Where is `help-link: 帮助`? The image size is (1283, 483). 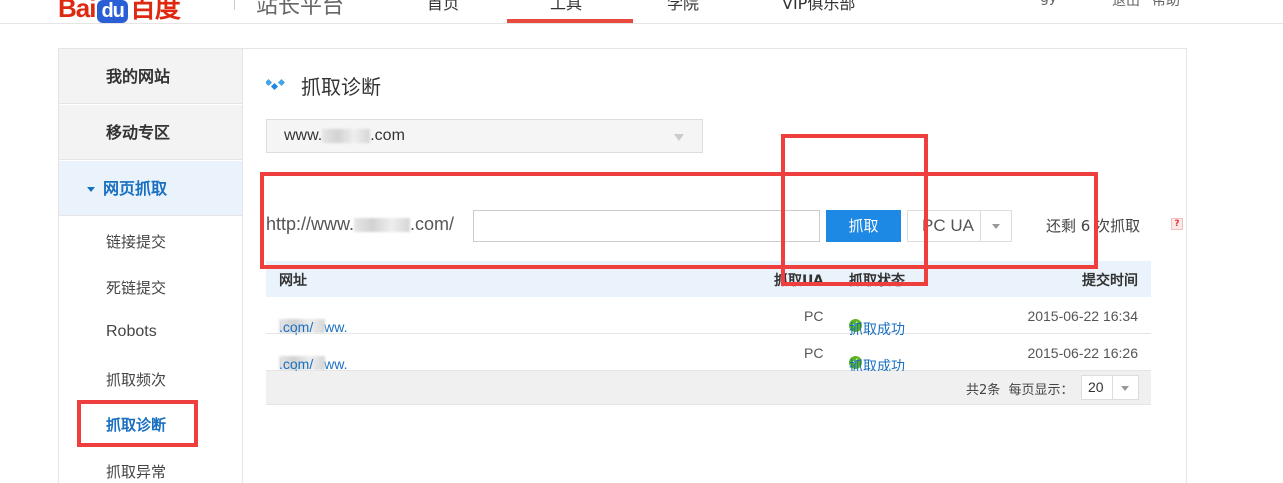 help-link: 帮助 is located at coordinates (1166, 5).